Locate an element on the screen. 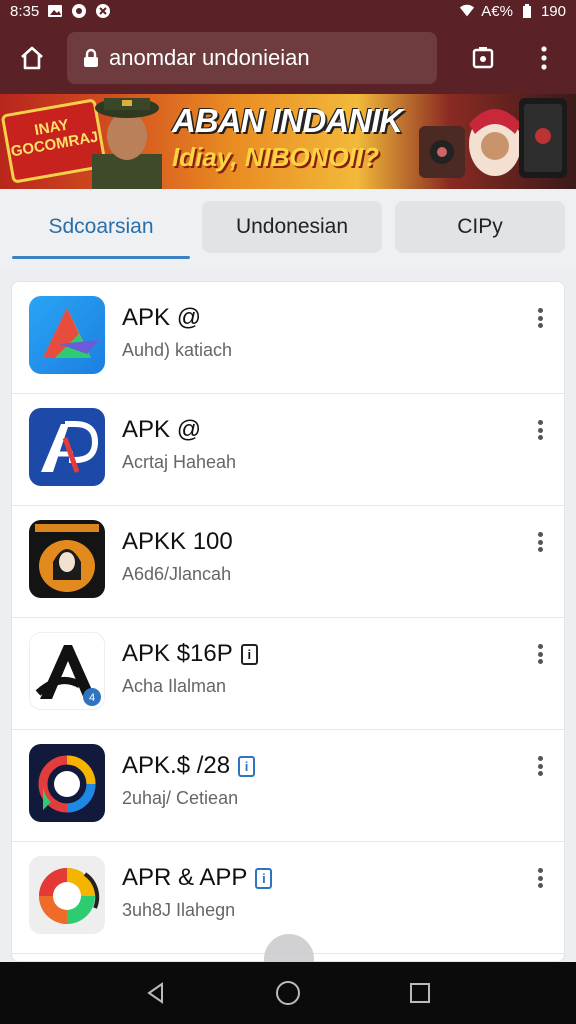 The width and height of the screenshot is (576, 1024). address-bar: anomdar undonieian is located at coordinates (252, 58).